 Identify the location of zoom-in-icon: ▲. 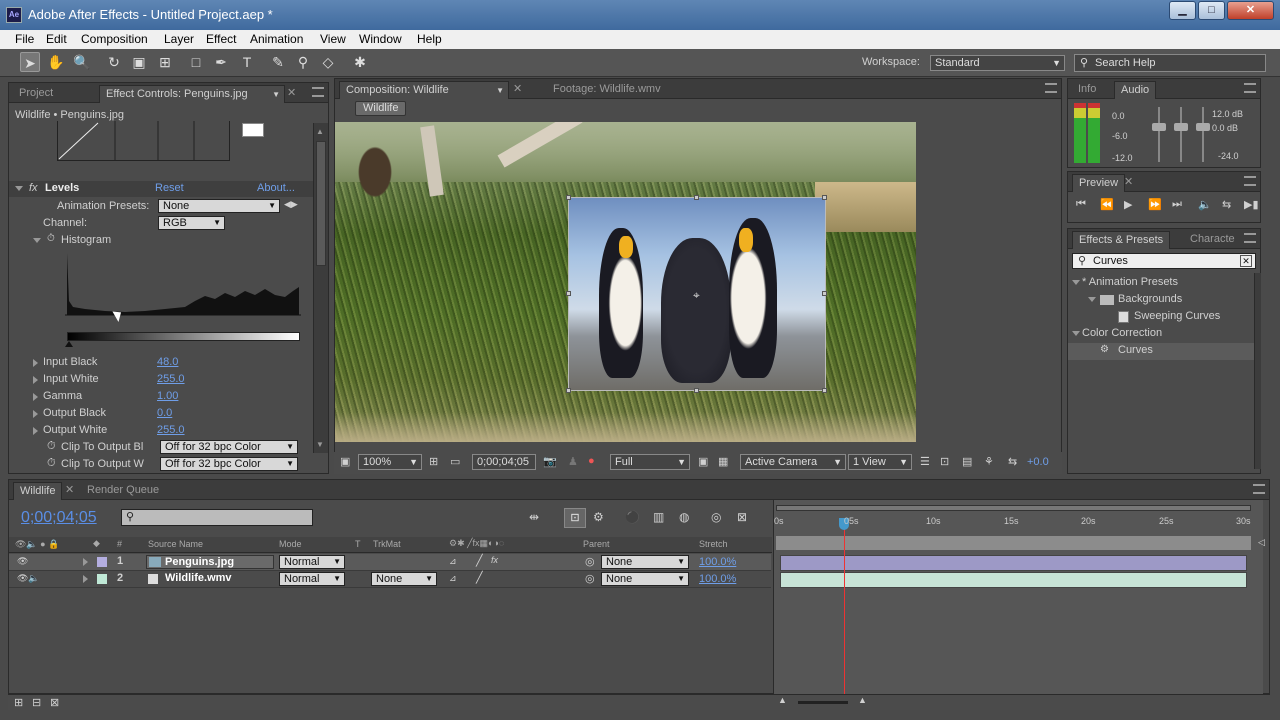
(862, 700).